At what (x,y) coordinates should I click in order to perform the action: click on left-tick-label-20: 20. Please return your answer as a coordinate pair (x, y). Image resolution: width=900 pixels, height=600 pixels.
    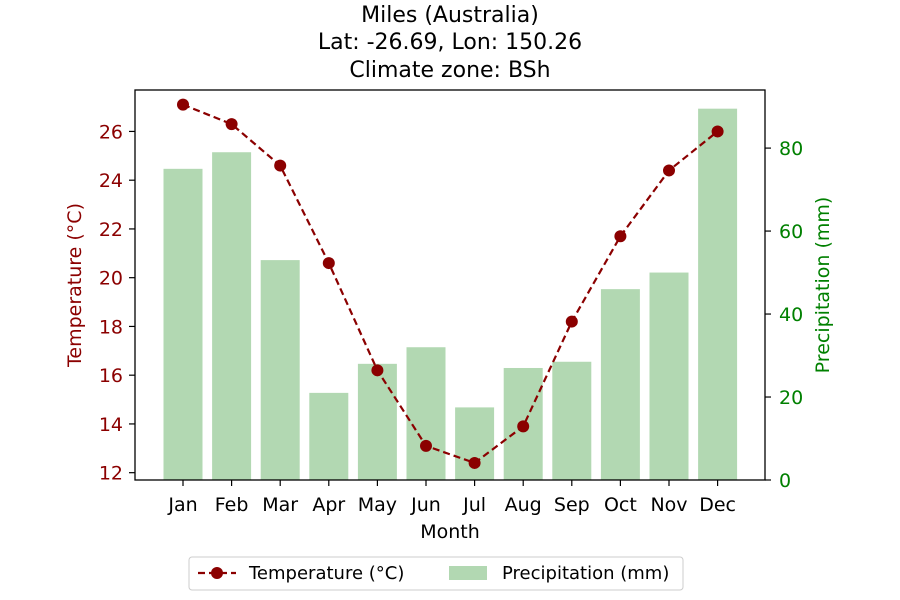
    Looking at the image, I should click on (111, 279).